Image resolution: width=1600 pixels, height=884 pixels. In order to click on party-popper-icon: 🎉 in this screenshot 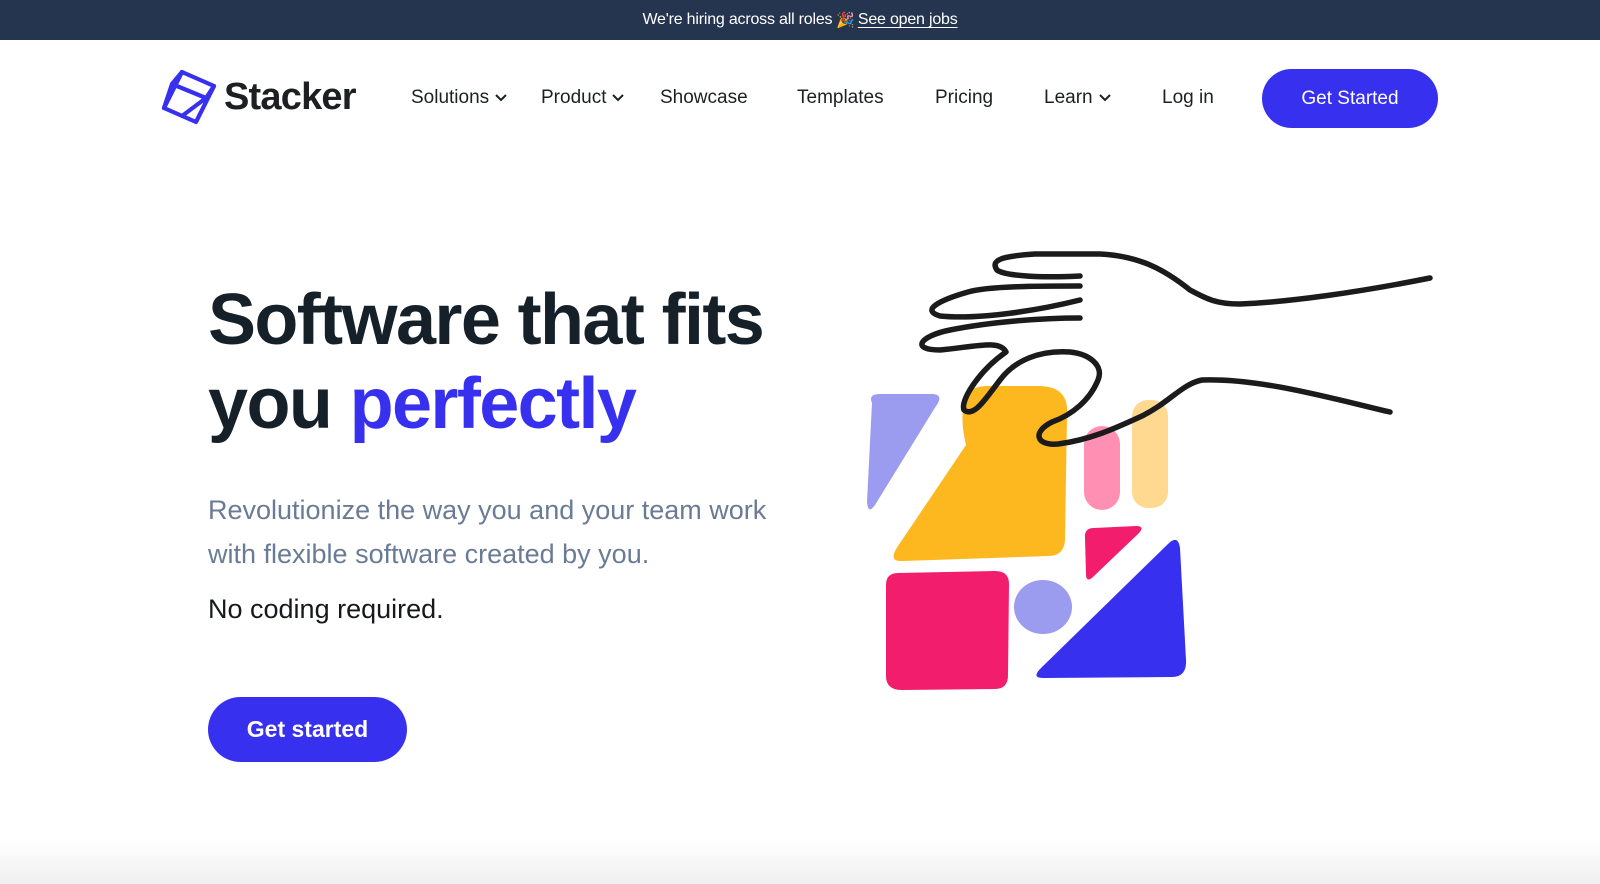, I will do `click(845, 20)`.